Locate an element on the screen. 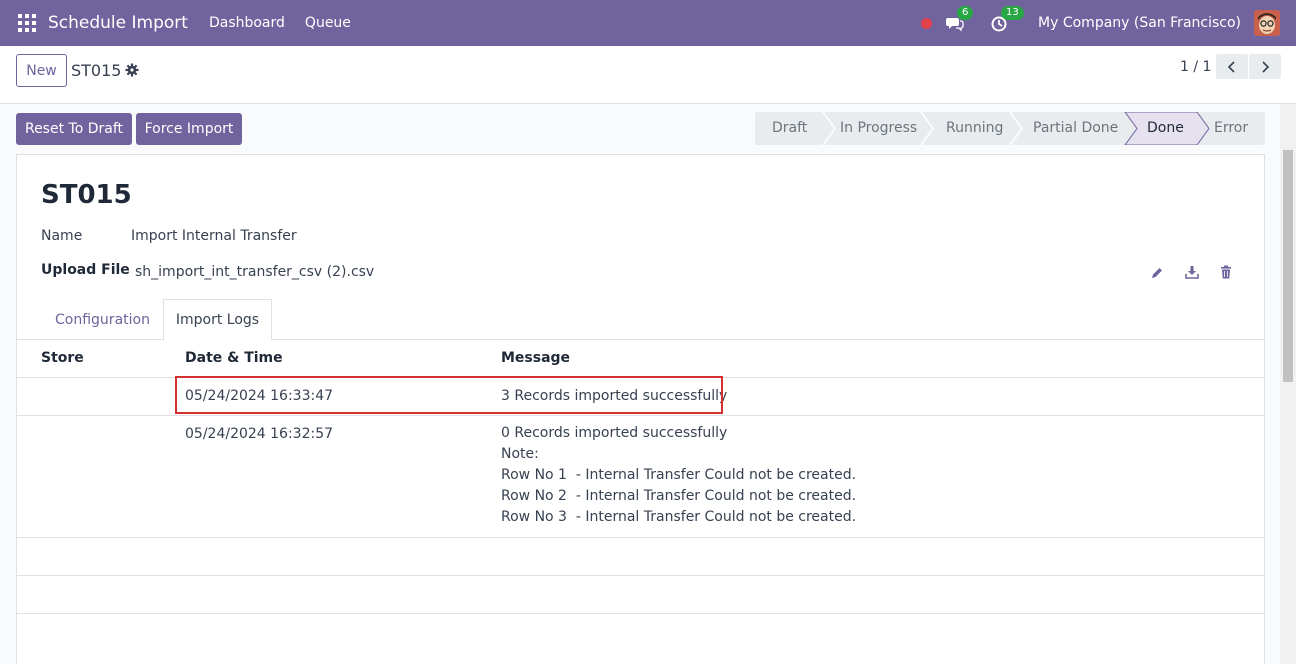 Image resolution: width=1296 pixels, height=664 pixels. messages-icon: 6 is located at coordinates (960, 19).